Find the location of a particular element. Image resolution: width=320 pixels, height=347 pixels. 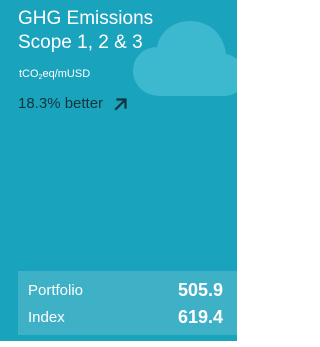

portfolio-label: Portfolio is located at coordinates (56, 290).